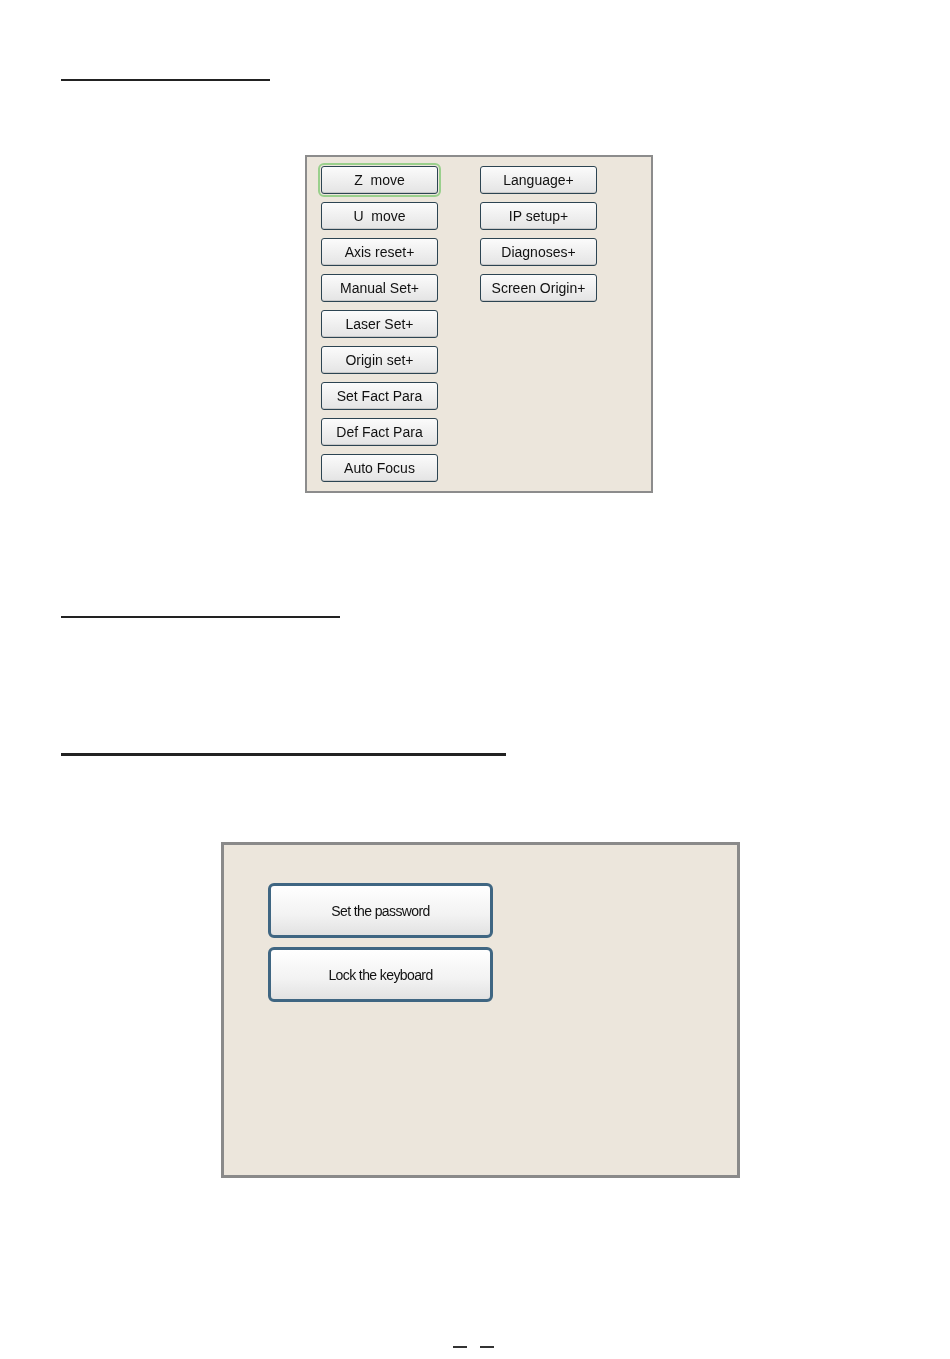 This screenshot has height=1359, width=950. What do you see at coordinates (379, 180) in the screenshot?
I see `menu-button: Z move` at bounding box center [379, 180].